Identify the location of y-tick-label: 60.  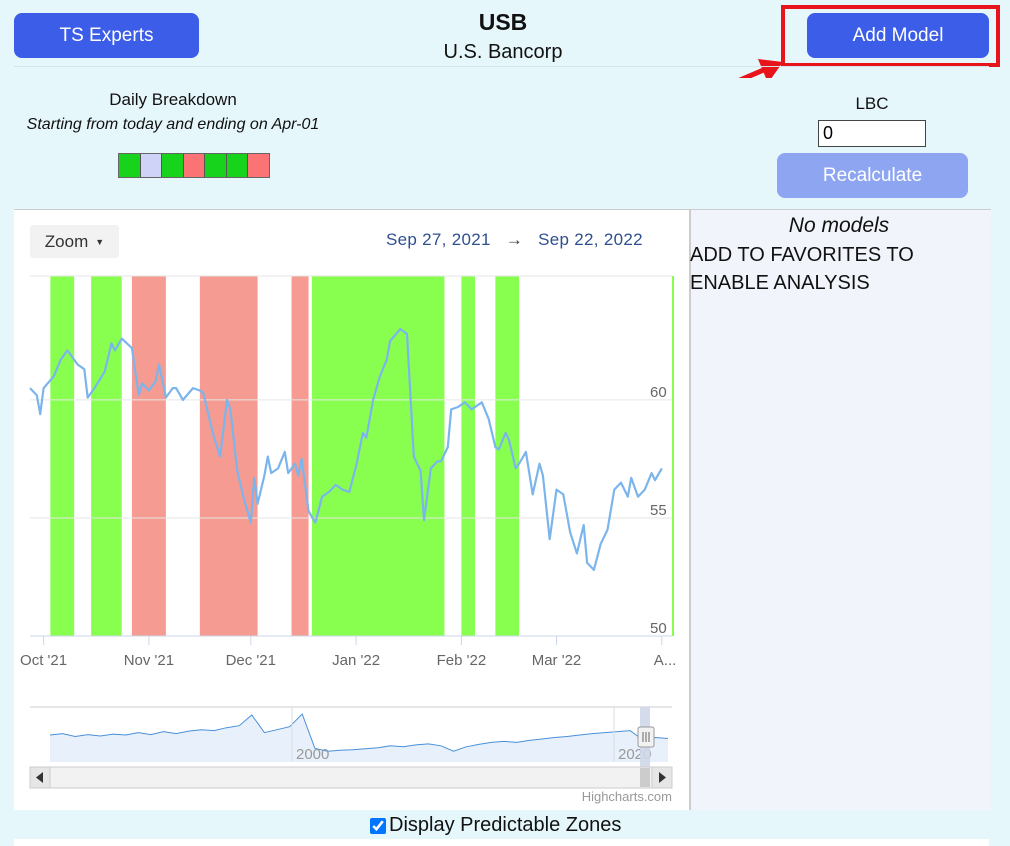
(658, 392).